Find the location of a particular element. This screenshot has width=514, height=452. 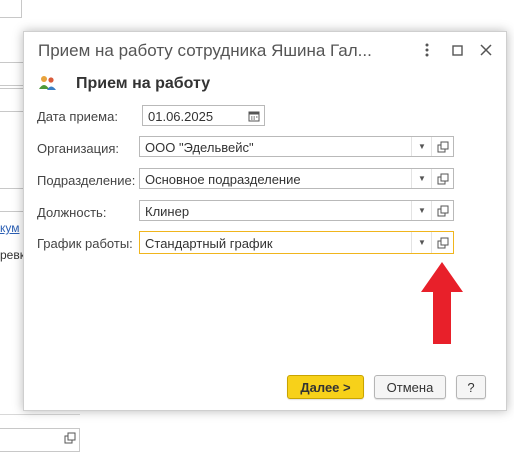

next-button: Далее > is located at coordinates (325, 387).